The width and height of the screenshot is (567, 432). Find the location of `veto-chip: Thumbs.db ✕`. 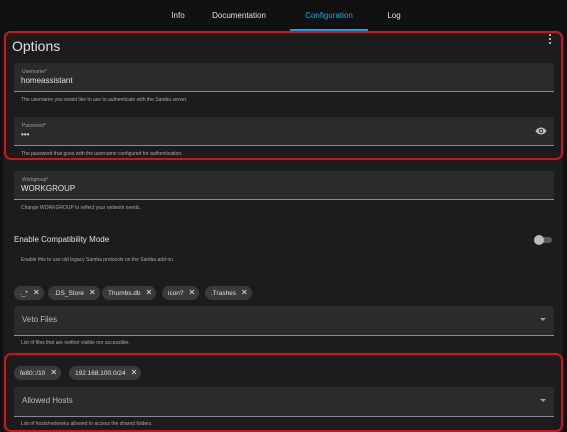

veto-chip: Thumbs.db ✕ is located at coordinates (129, 293).